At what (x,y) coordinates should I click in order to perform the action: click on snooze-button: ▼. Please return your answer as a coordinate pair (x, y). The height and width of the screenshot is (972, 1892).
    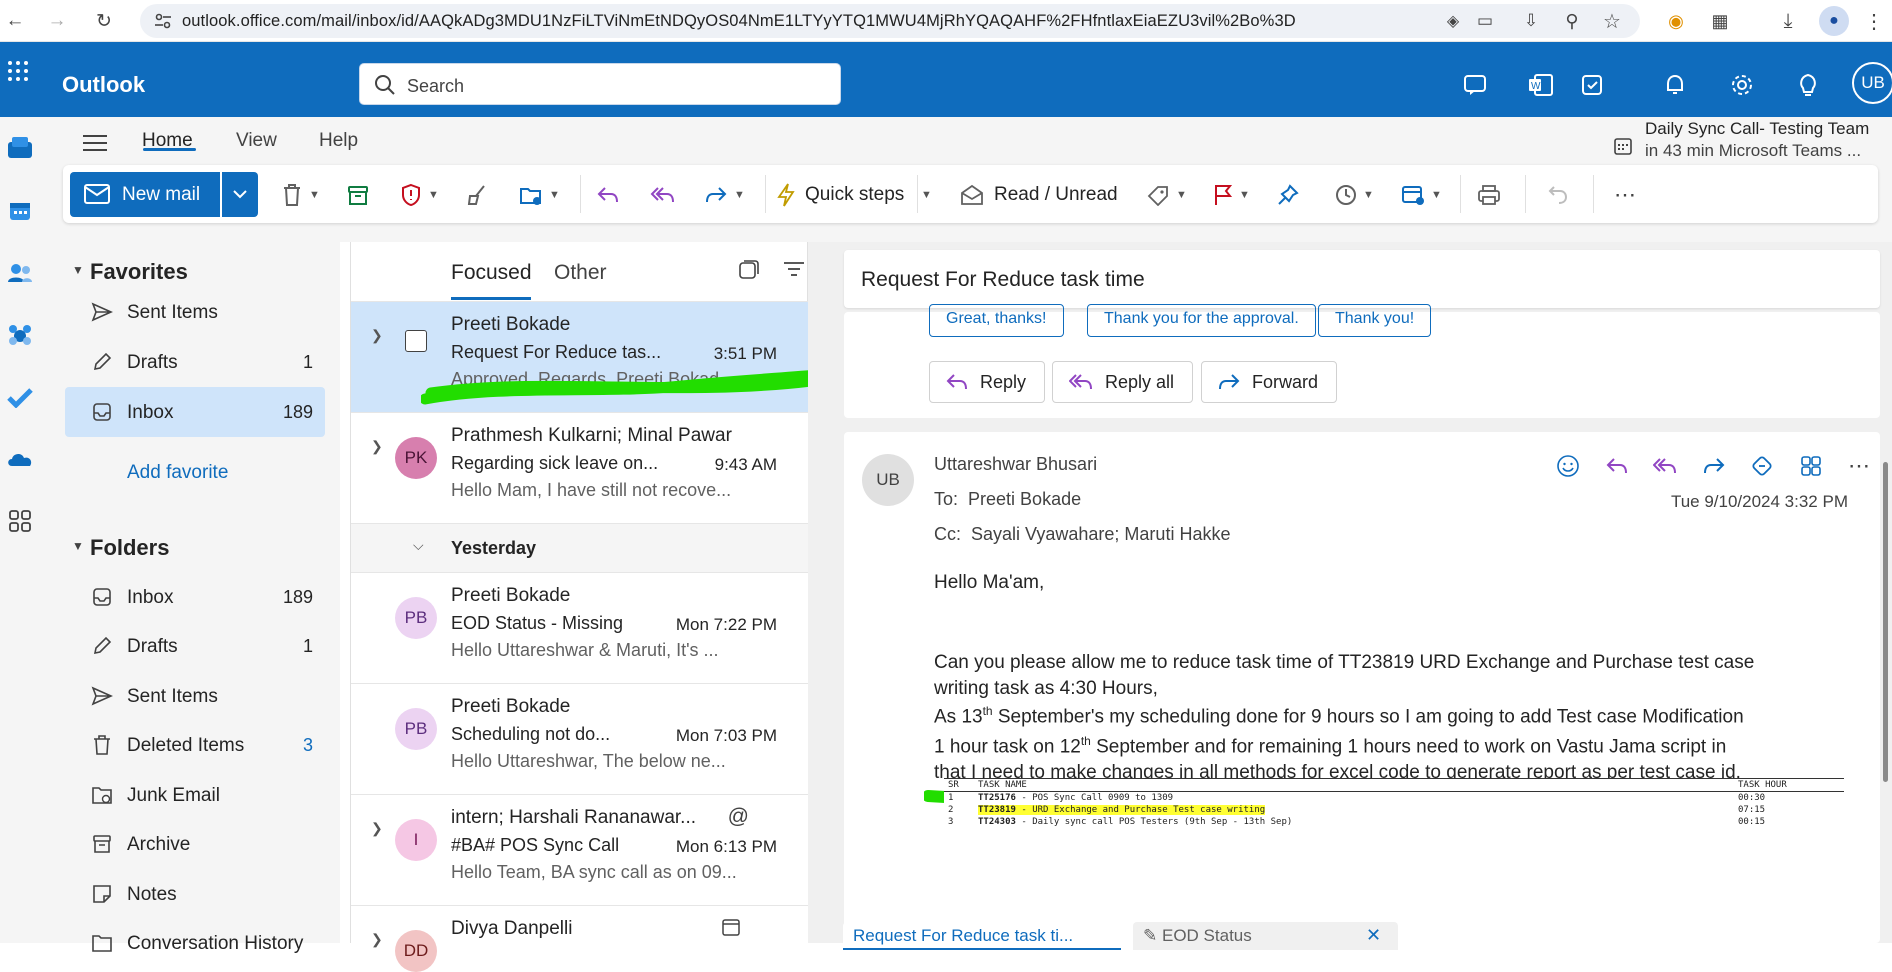
    Looking at the image, I should click on (1354, 195).